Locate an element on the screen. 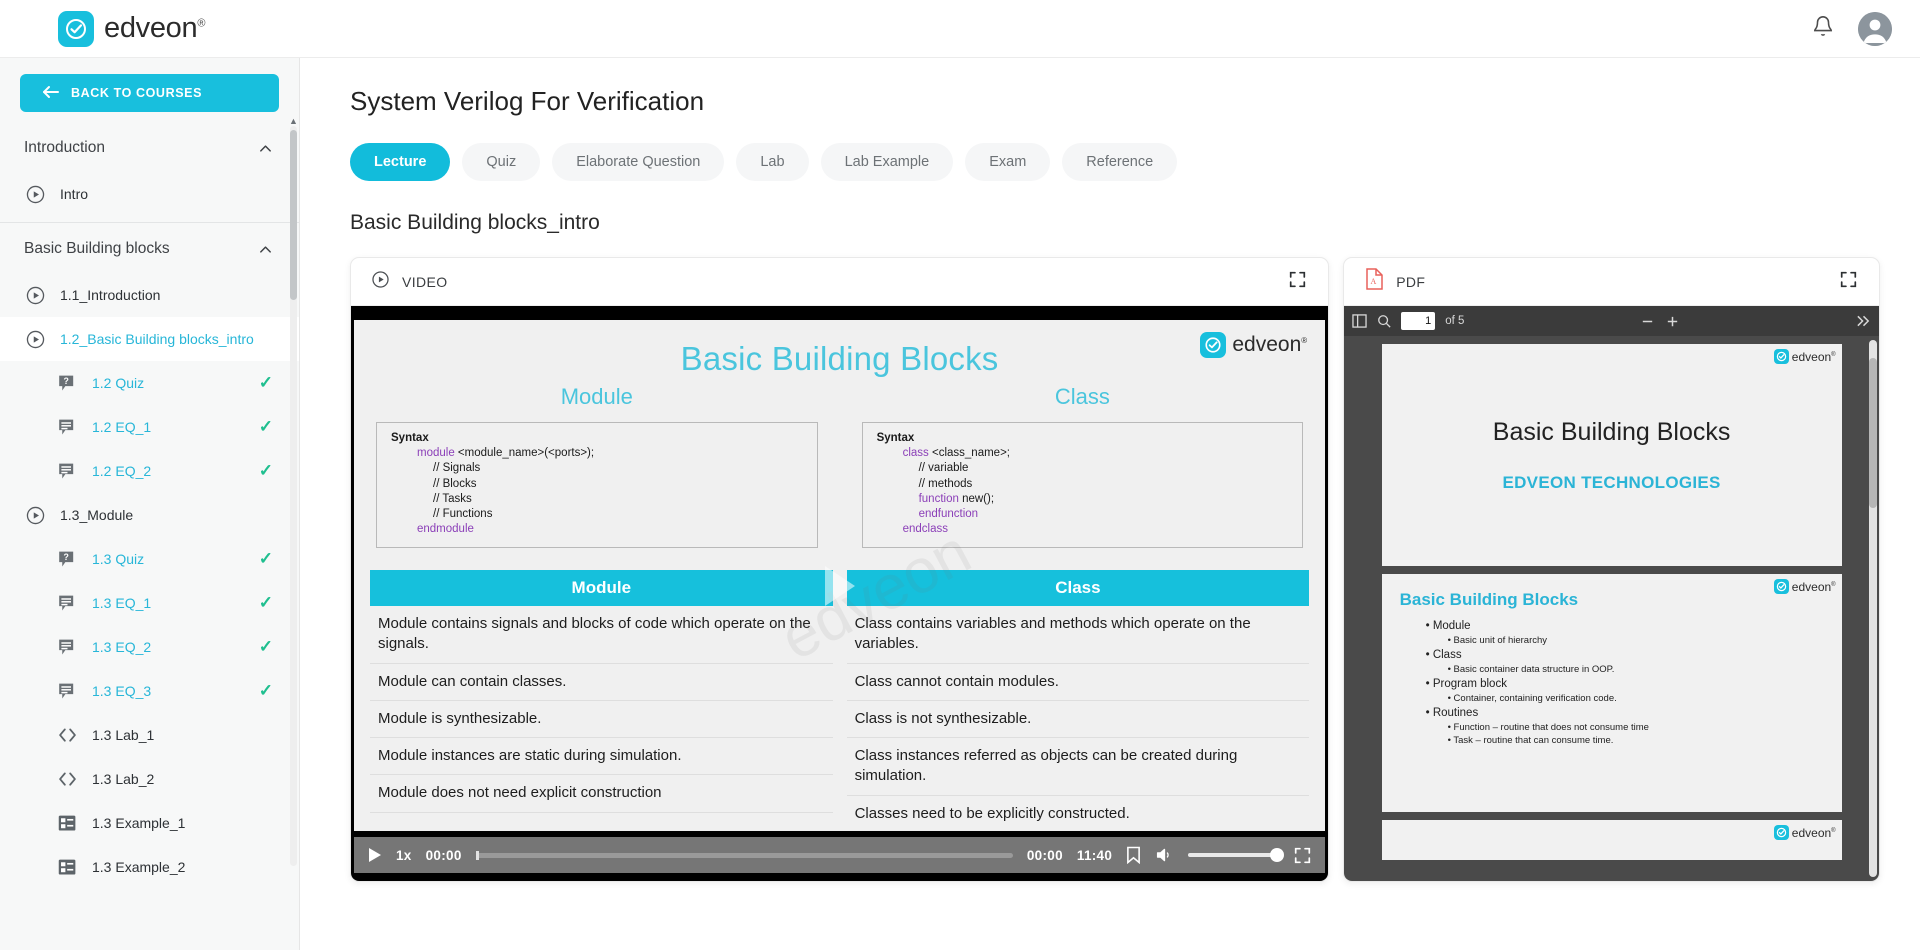 Image resolution: width=1920 pixels, height=950 pixels. sidebar-item-1-3-lab-1: 1.3 Lab_1 is located at coordinates (149, 735).